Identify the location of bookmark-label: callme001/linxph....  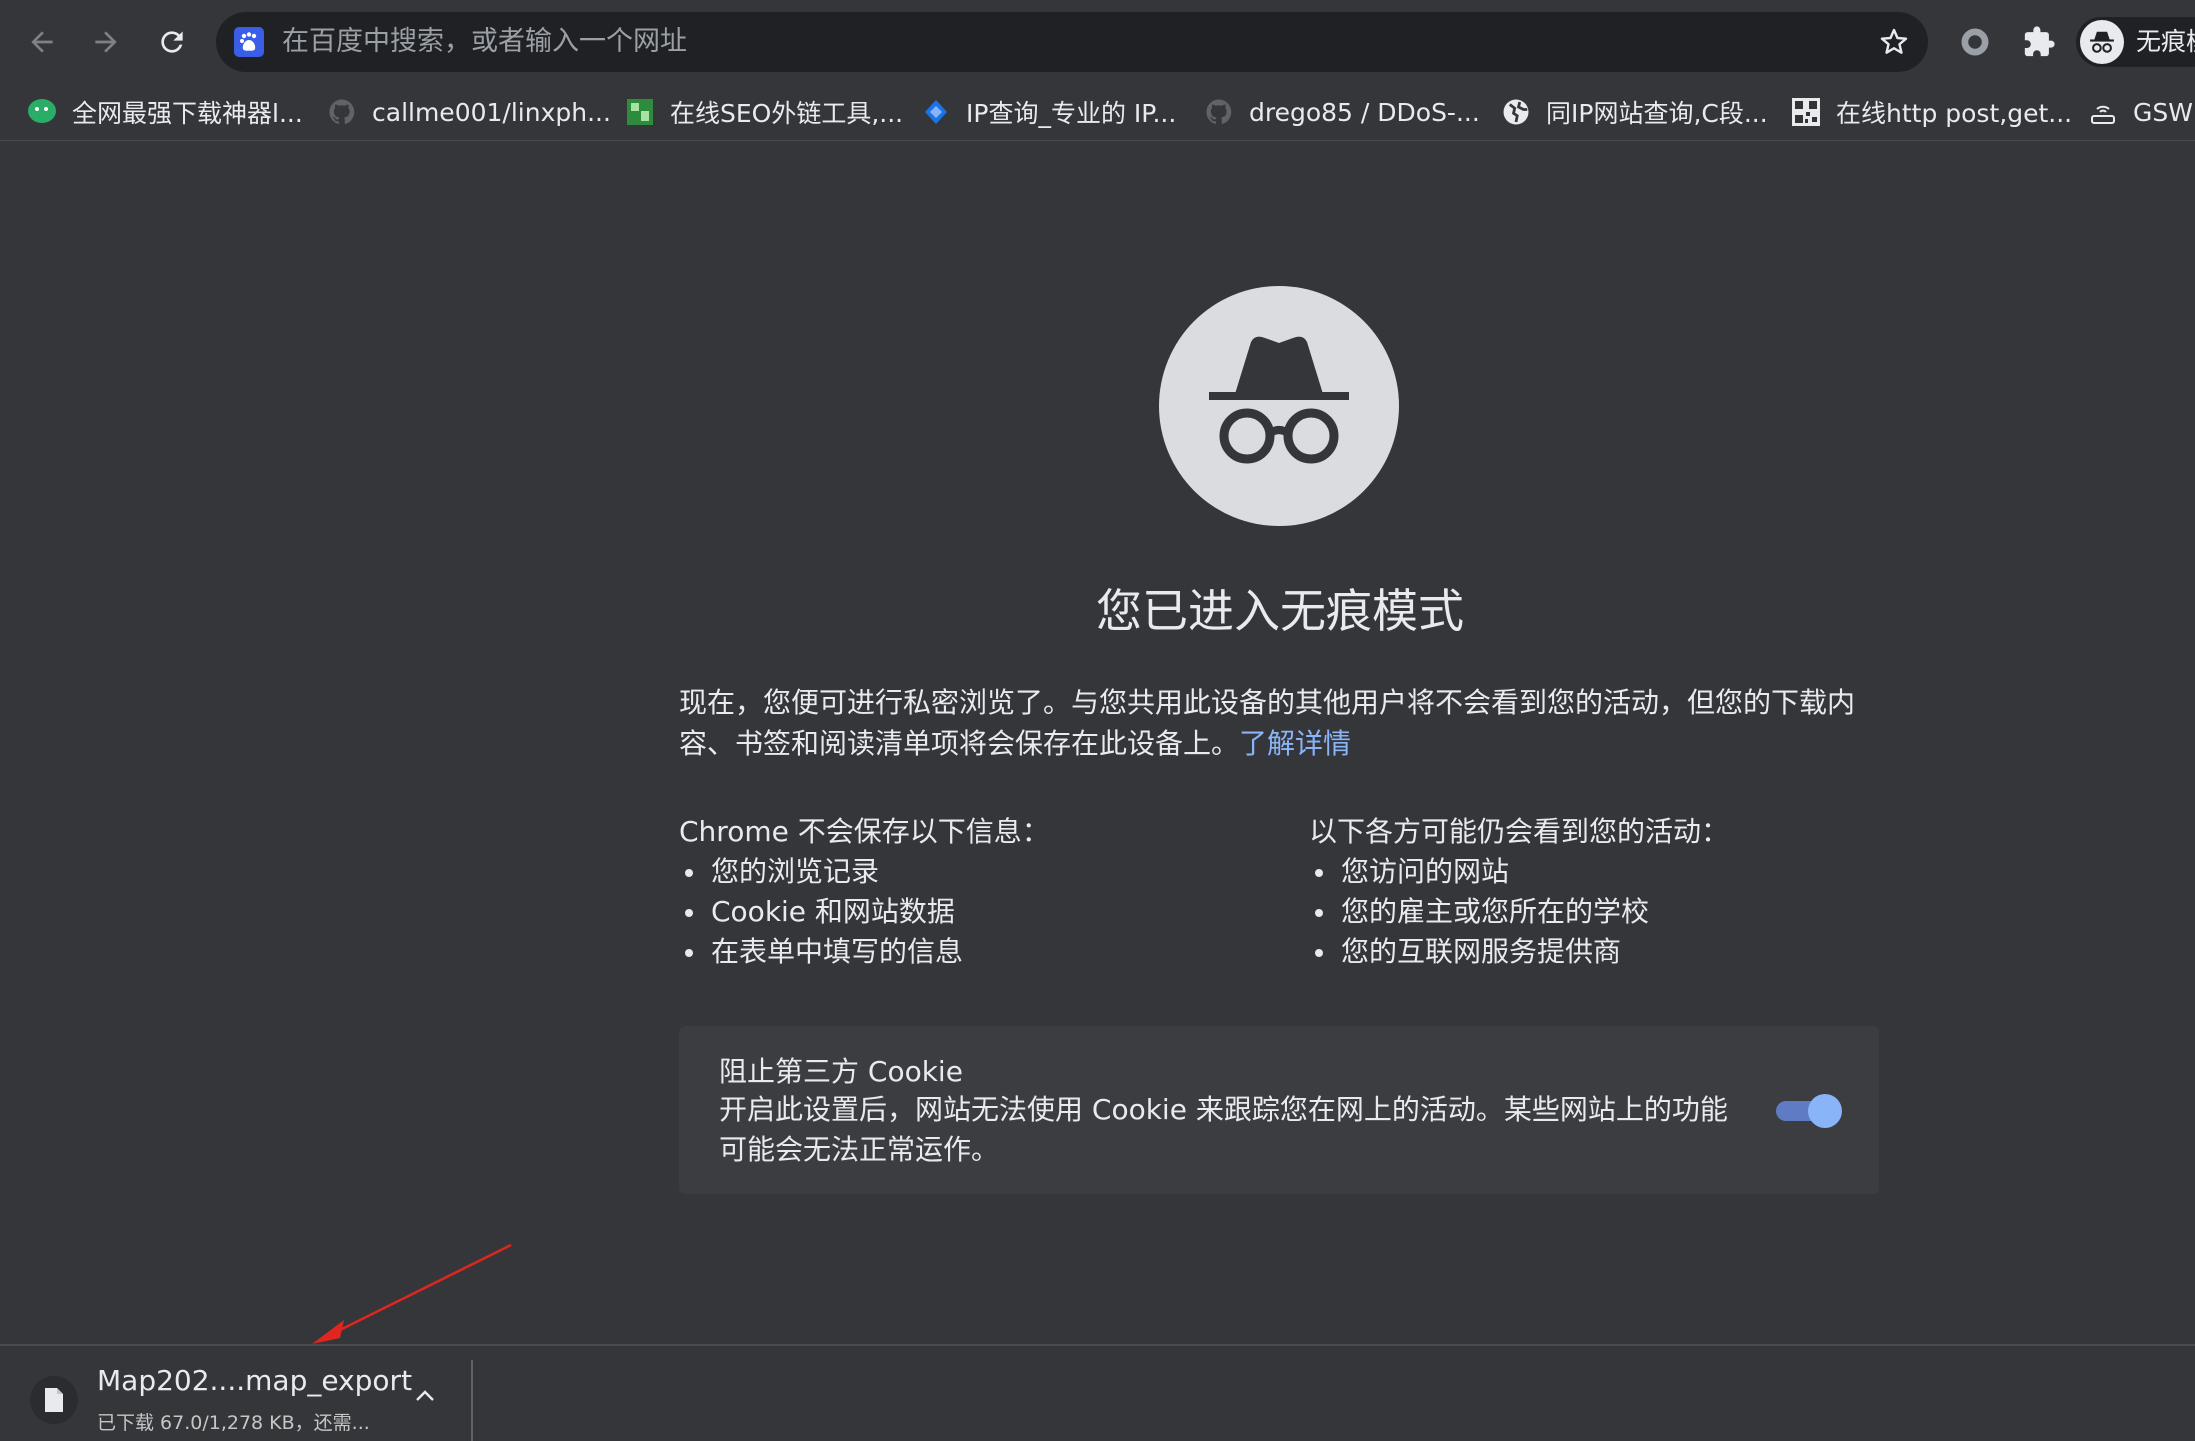
(491, 112).